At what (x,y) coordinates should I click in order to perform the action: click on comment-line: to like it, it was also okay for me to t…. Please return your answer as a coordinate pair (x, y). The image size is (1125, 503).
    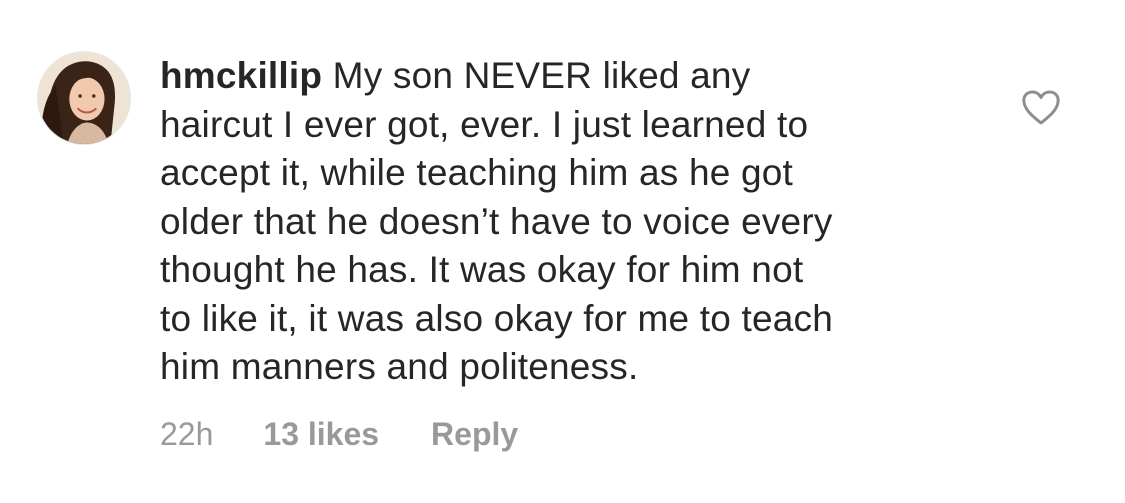
    Looking at the image, I should click on (497, 318).